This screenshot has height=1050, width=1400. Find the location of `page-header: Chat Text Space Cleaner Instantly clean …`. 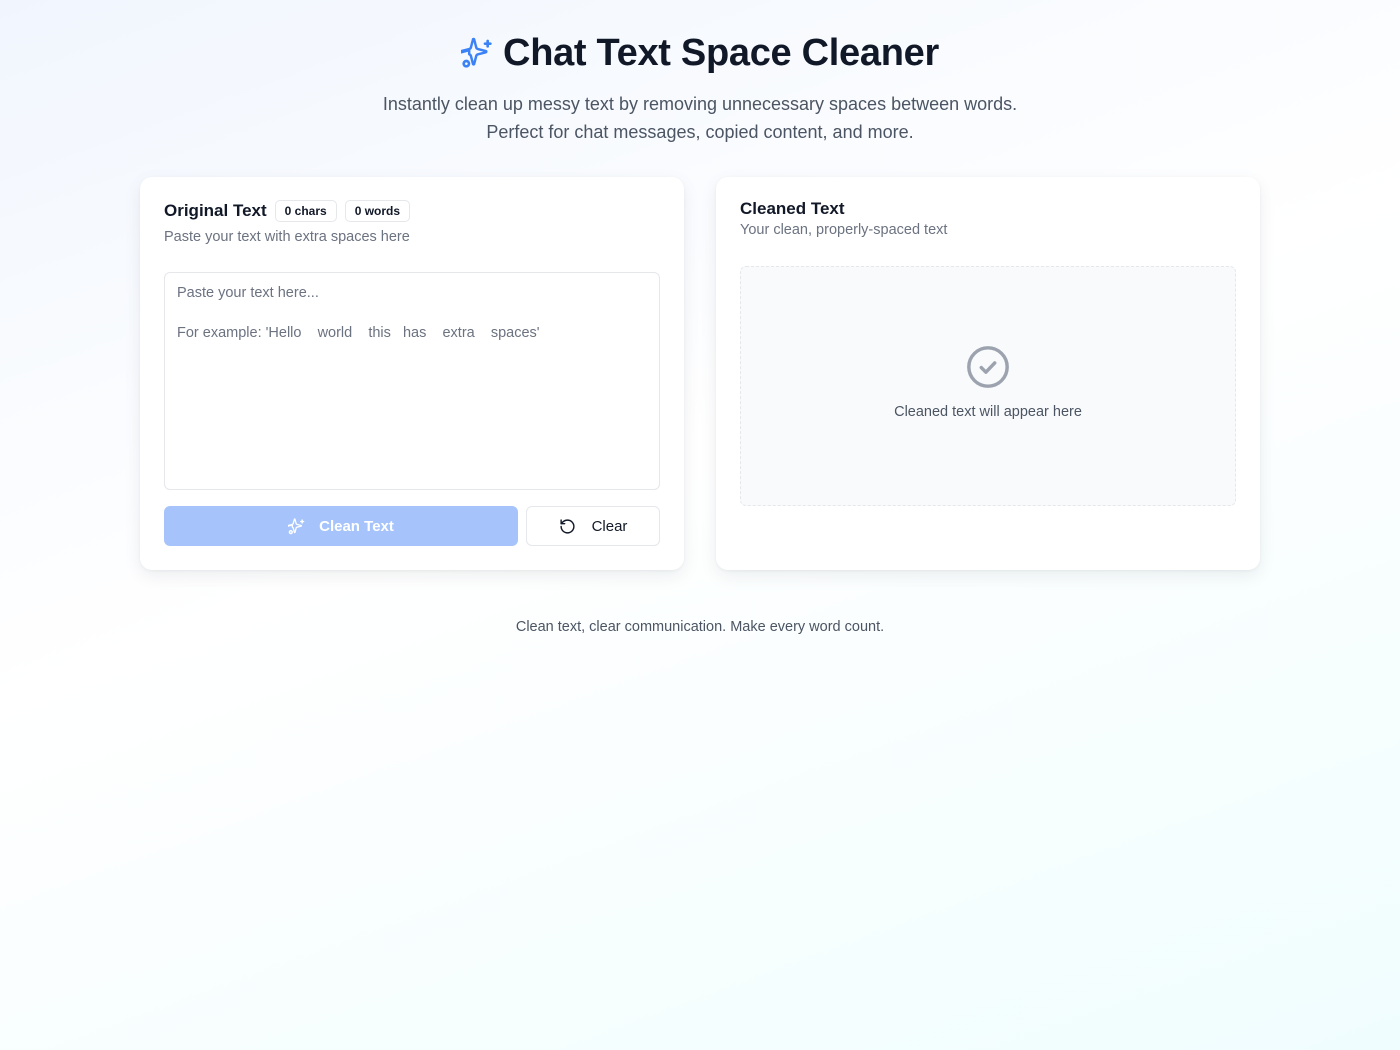

page-header: Chat Text Space Cleaner Instantly clean … is located at coordinates (700, 88).